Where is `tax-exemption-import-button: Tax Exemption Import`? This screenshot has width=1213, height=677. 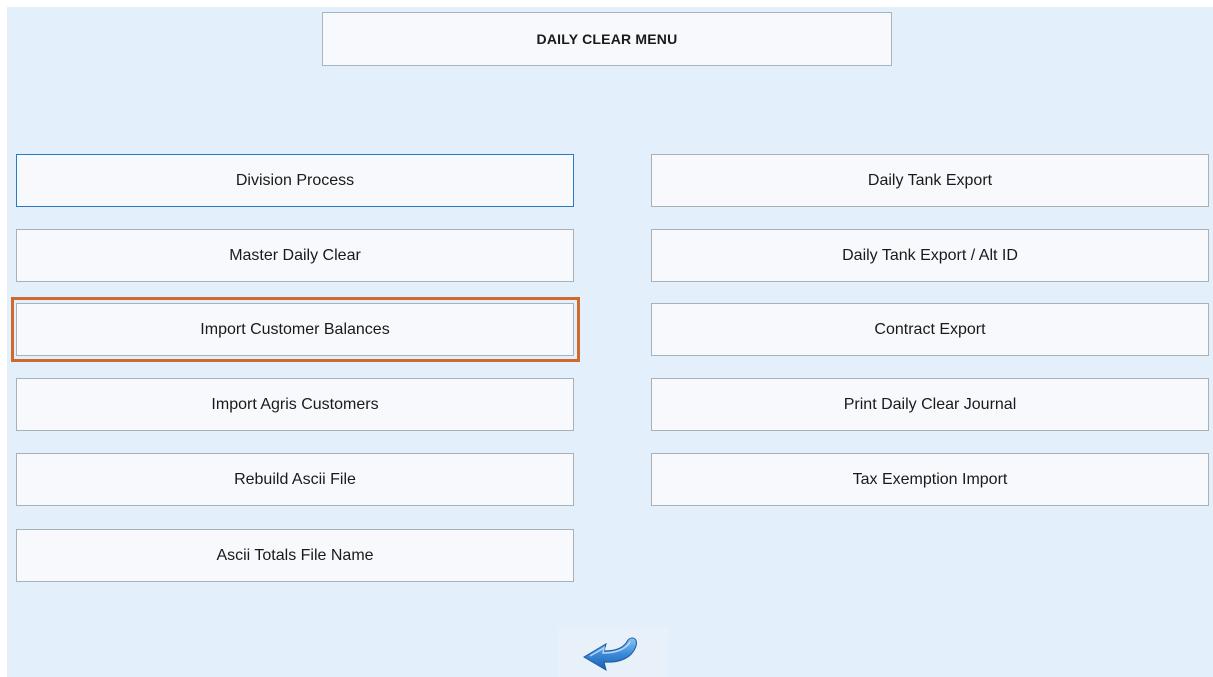 tax-exemption-import-button: Tax Exemption Import is located at coordinates (930, 479).